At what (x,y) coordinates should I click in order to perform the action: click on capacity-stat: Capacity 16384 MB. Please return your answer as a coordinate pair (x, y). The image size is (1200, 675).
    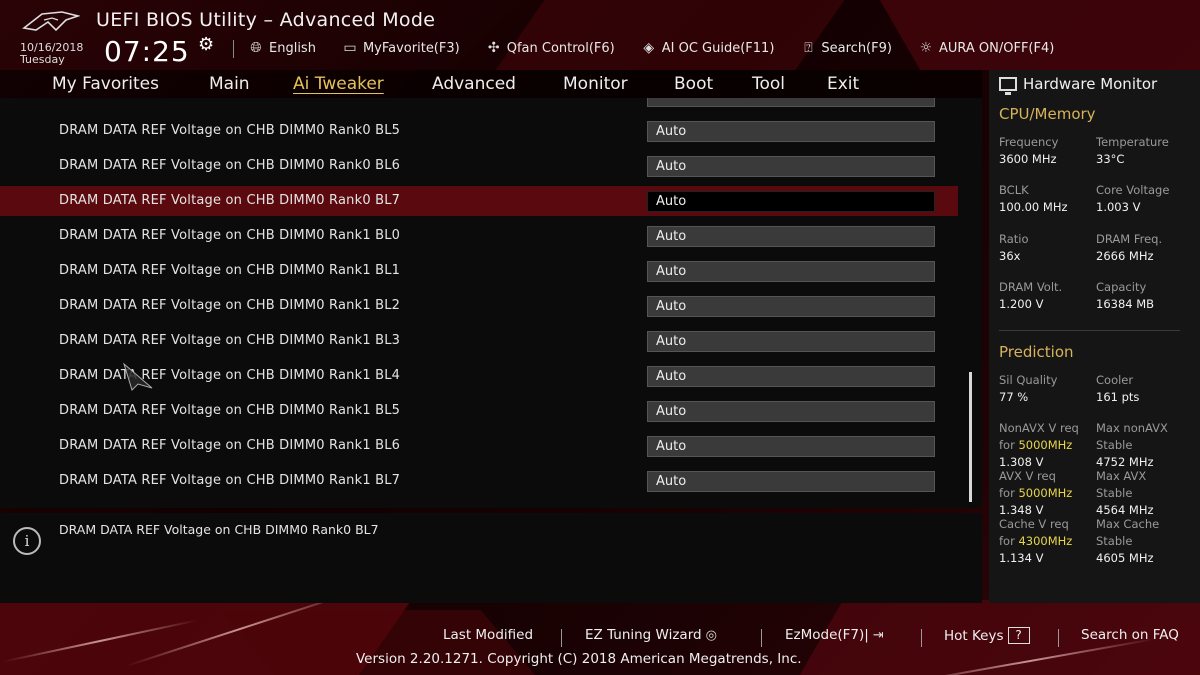
    Looking at the image, I should click on (1125, 296).